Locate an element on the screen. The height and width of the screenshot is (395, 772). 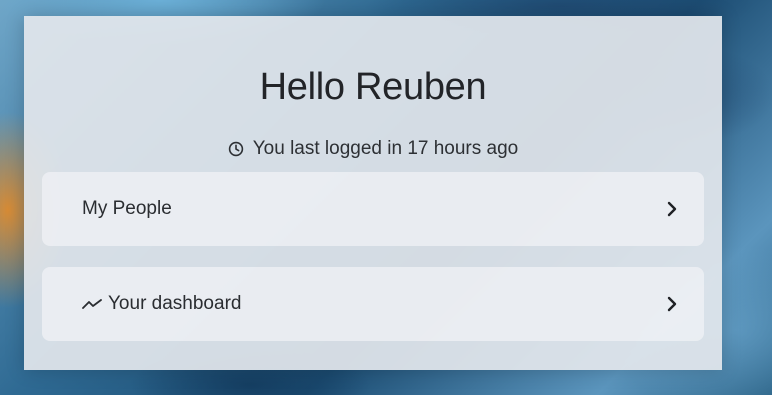
last-login-status: You last logged in 17 hours ago is located at coordinates (373, 149).